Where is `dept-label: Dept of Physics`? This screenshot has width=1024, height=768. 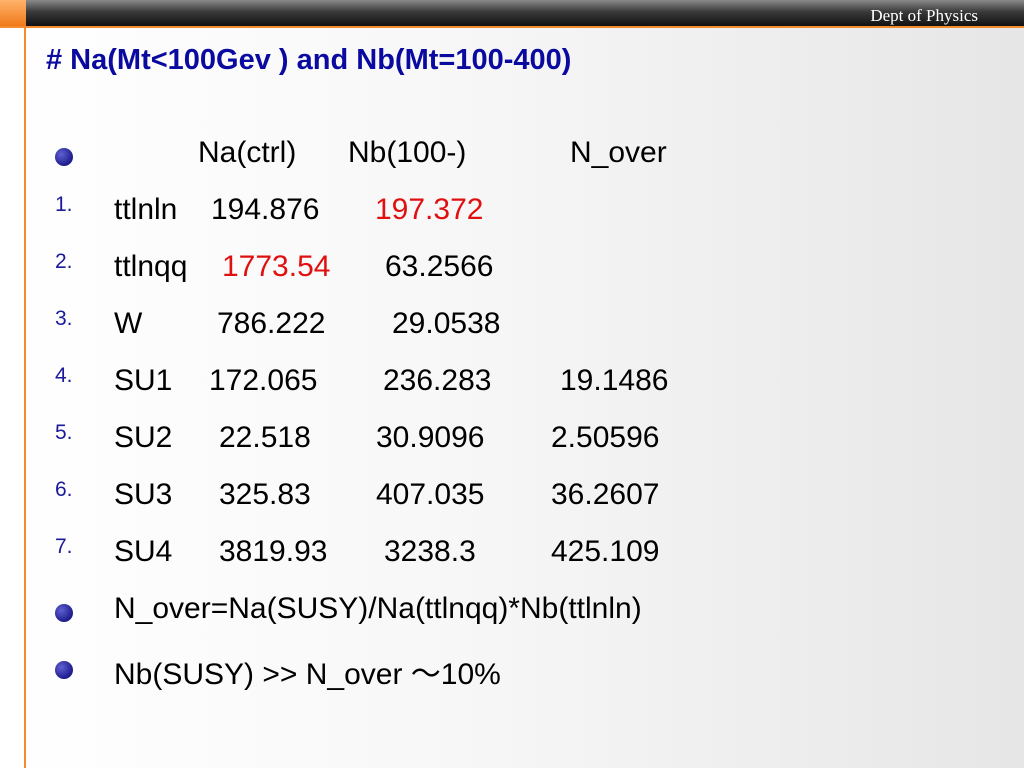 dept-label: Dept of Physics is located at coordinates (924, 15).